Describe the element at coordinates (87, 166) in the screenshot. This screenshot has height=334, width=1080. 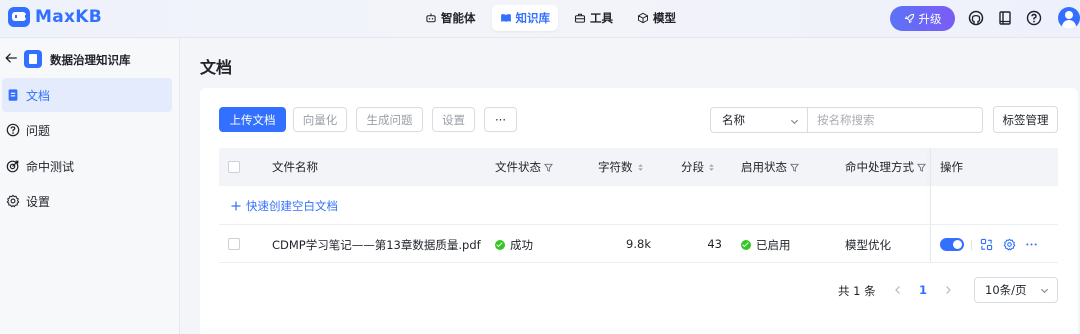
I see `sidebar-item-hit-test: 命中测试` at that location.